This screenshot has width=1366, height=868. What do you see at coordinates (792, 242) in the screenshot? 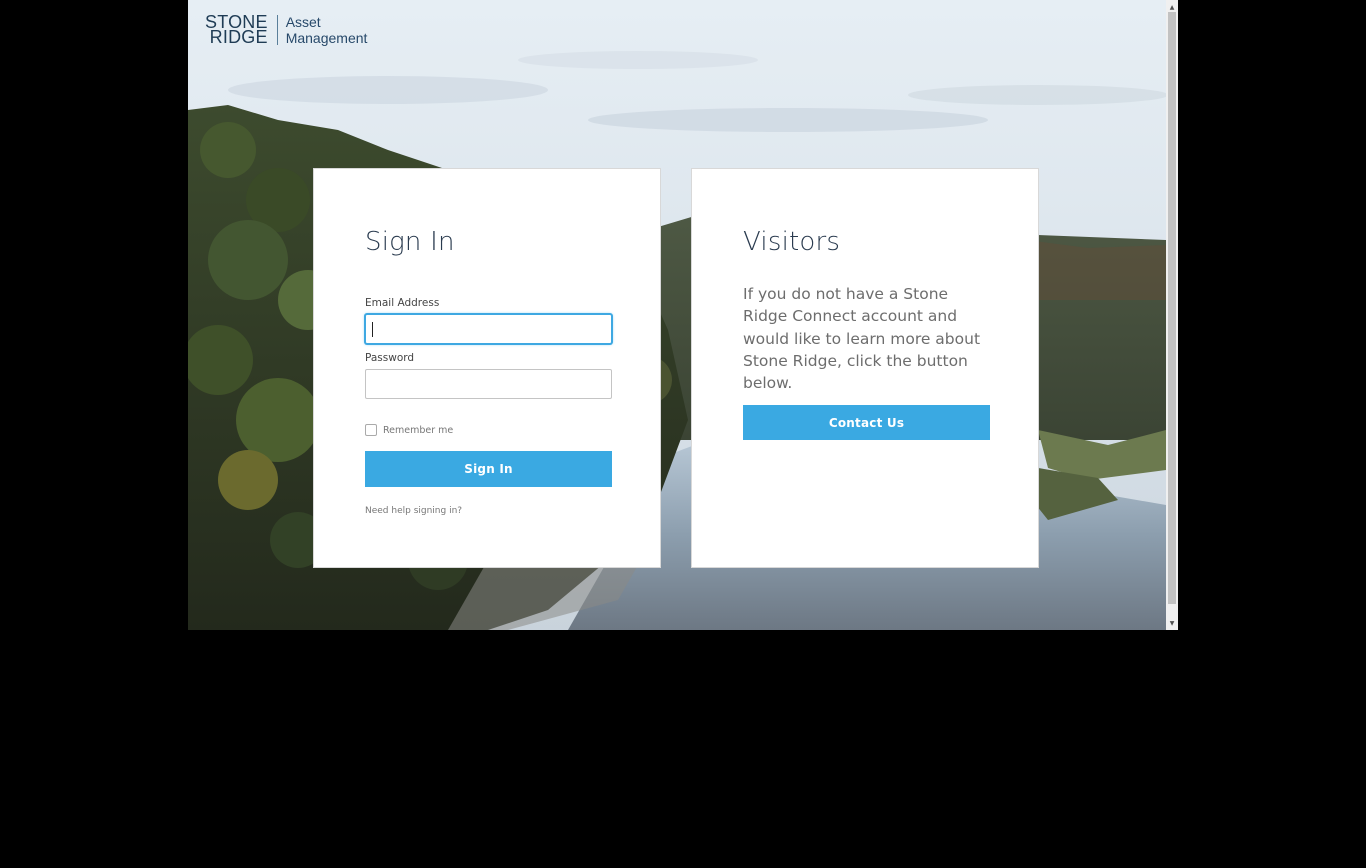
I see `visitors-title: Visitors` at bounding box center [792, 242].